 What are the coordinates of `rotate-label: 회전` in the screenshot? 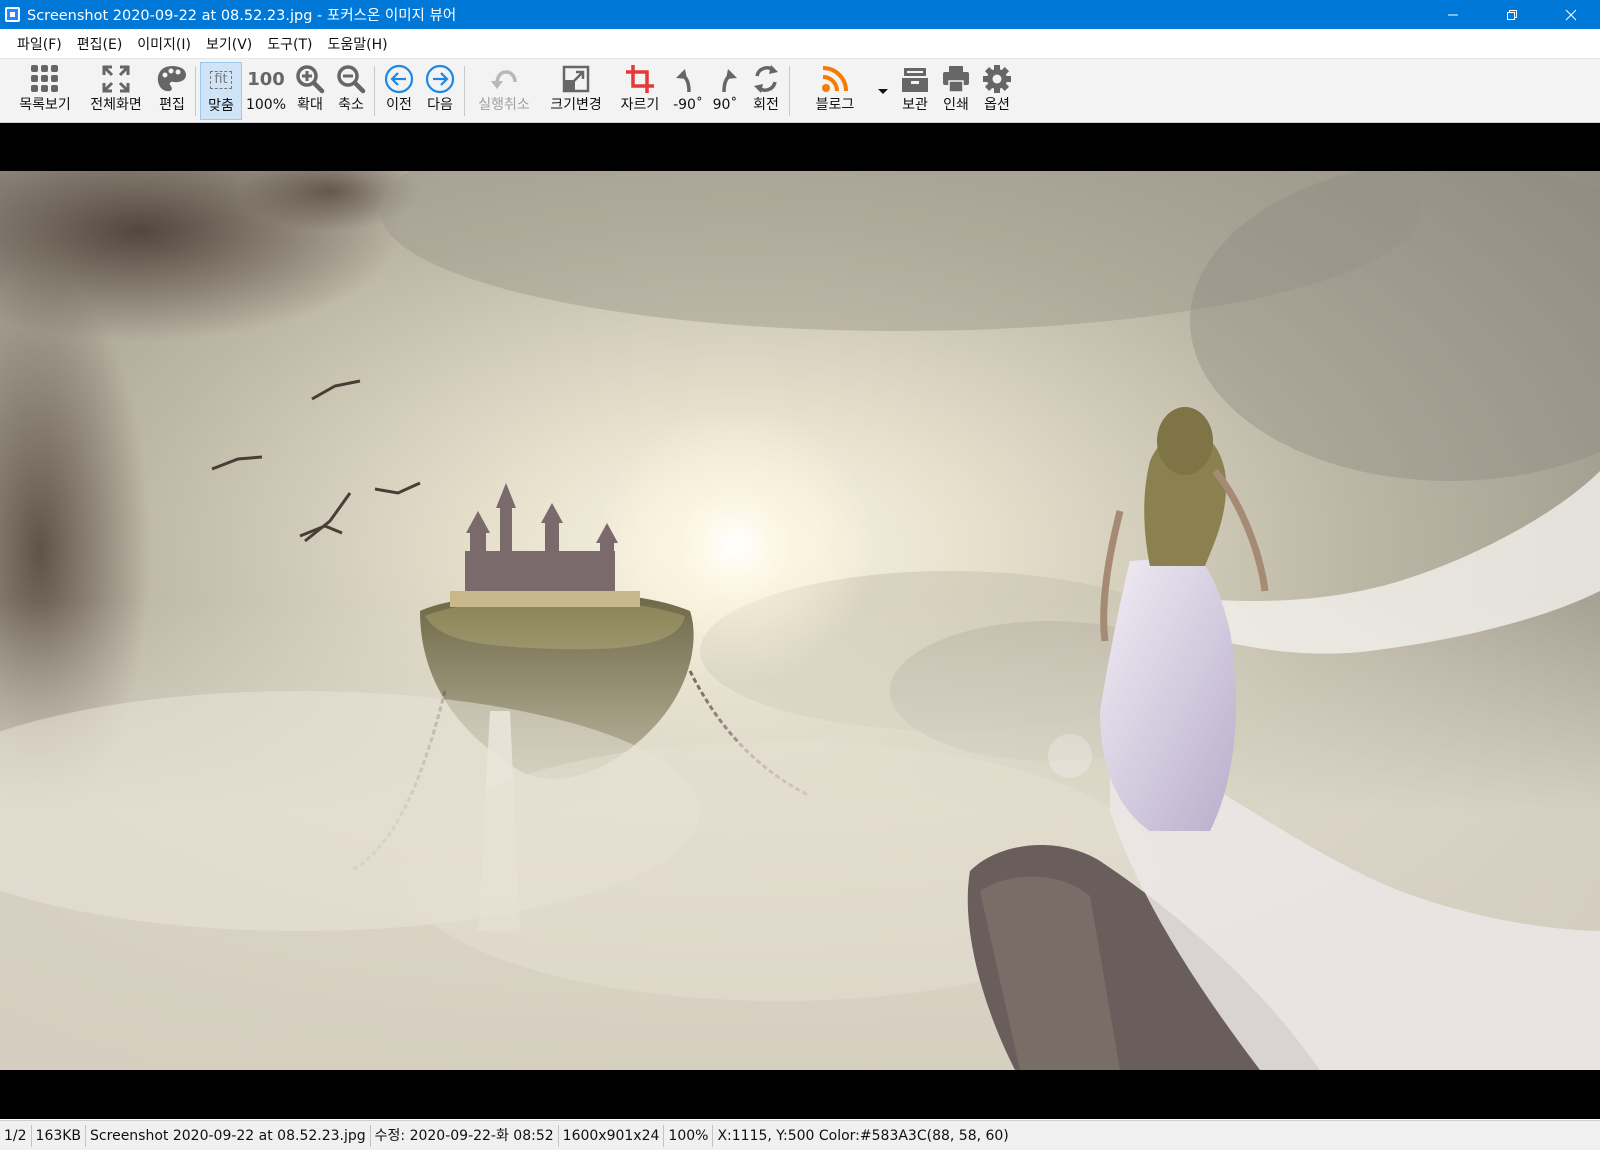 It's located at (766, 105).